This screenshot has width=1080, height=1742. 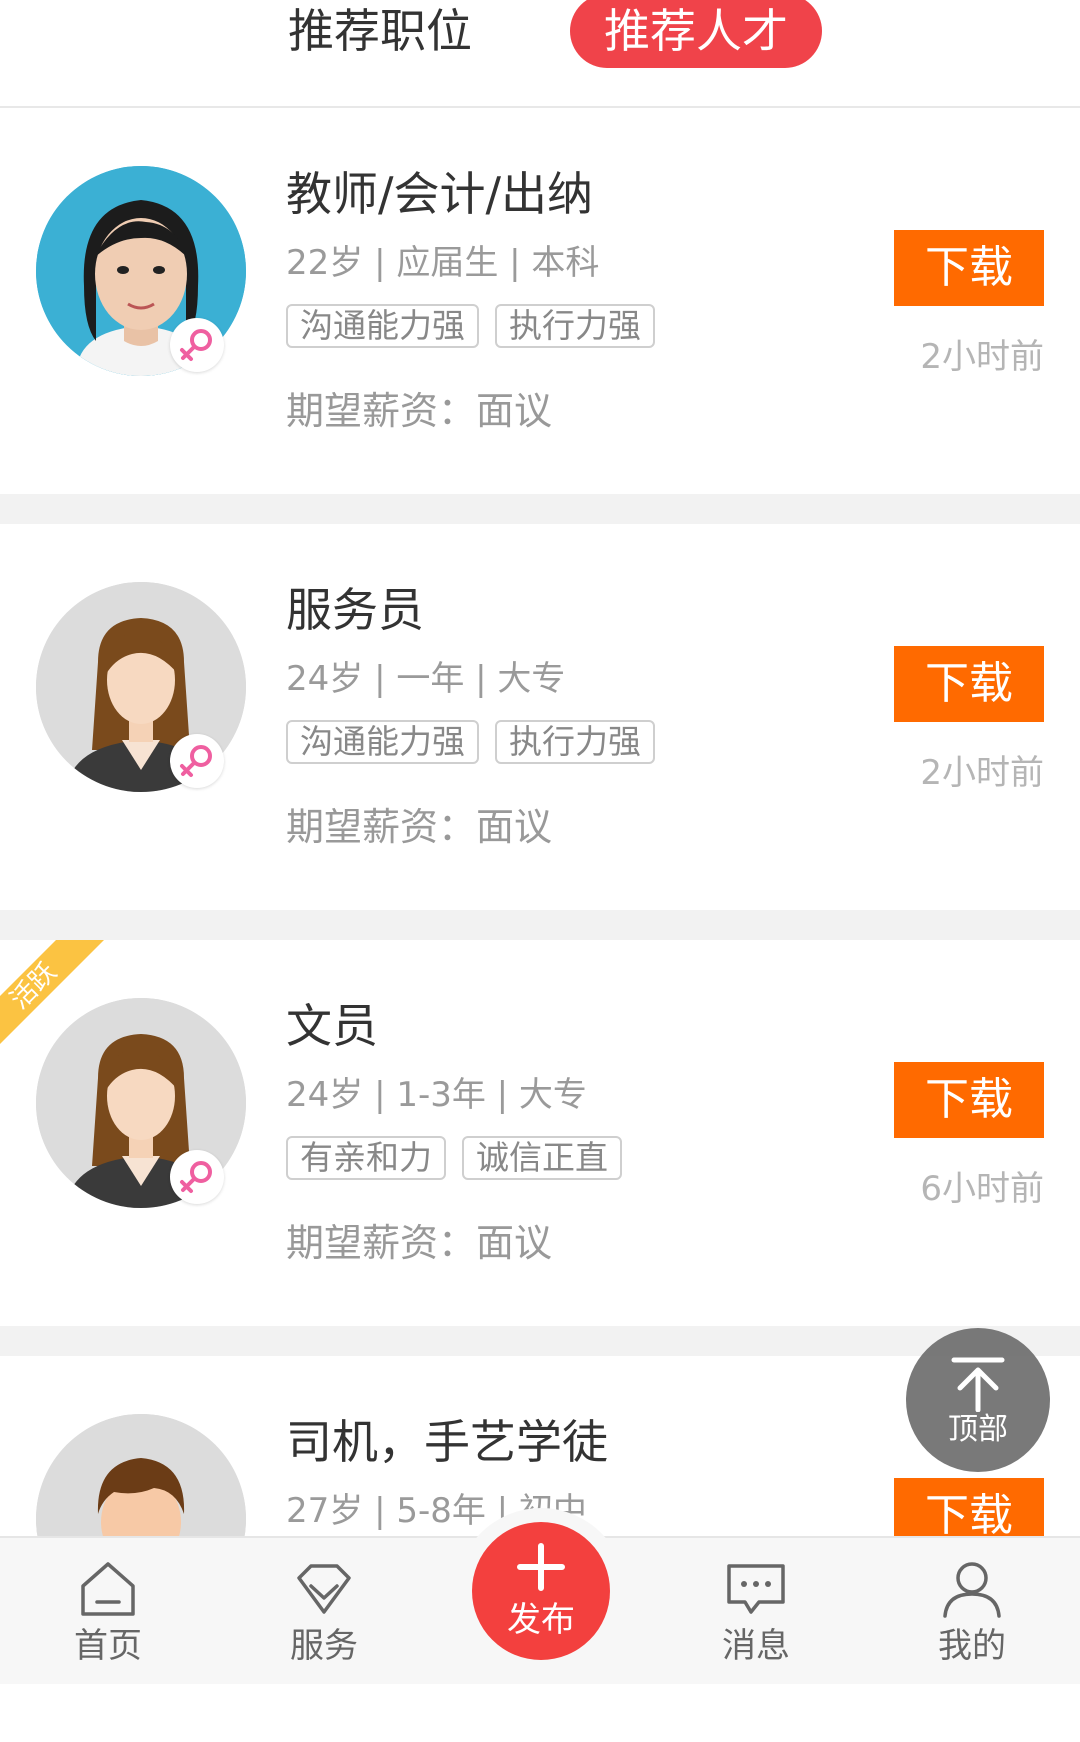 What do you see at coordinates (366, 1158) in the screenshot?
I see `tag: 有亲和力` at bounding box center [366, 1158].